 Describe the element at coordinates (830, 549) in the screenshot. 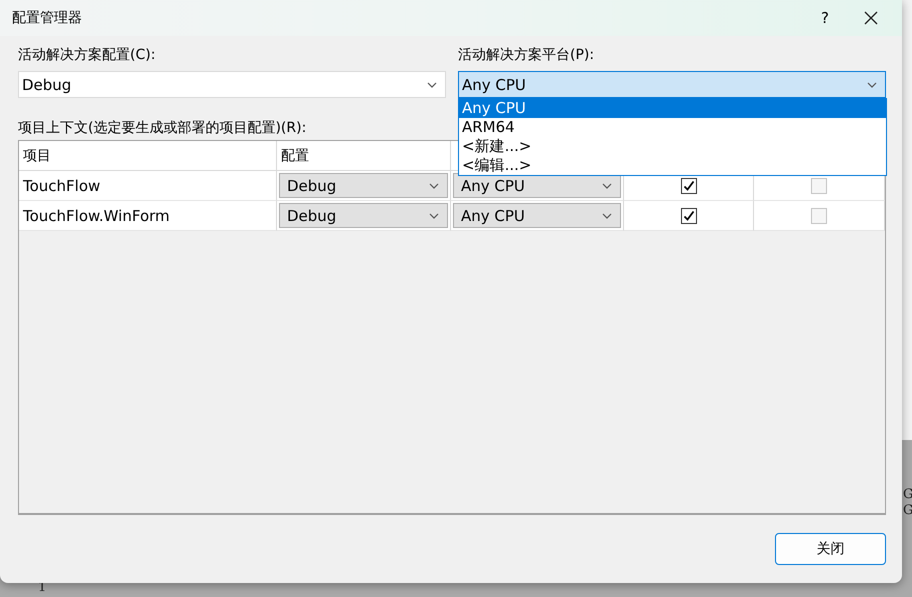

I see `close-dialog-button: 关闭` at that location.